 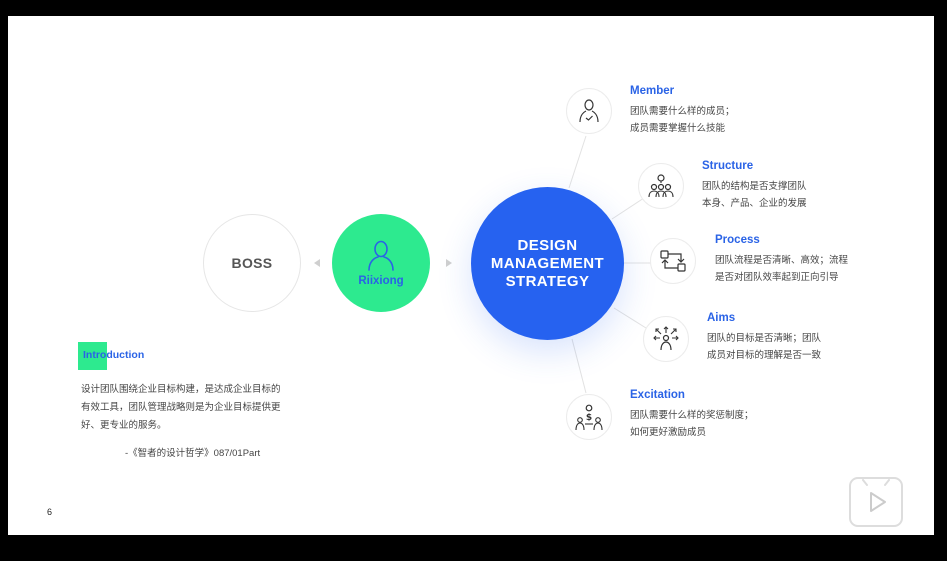 I want to click on core-title-line: STRATEGY, so click(x=547, y=281).